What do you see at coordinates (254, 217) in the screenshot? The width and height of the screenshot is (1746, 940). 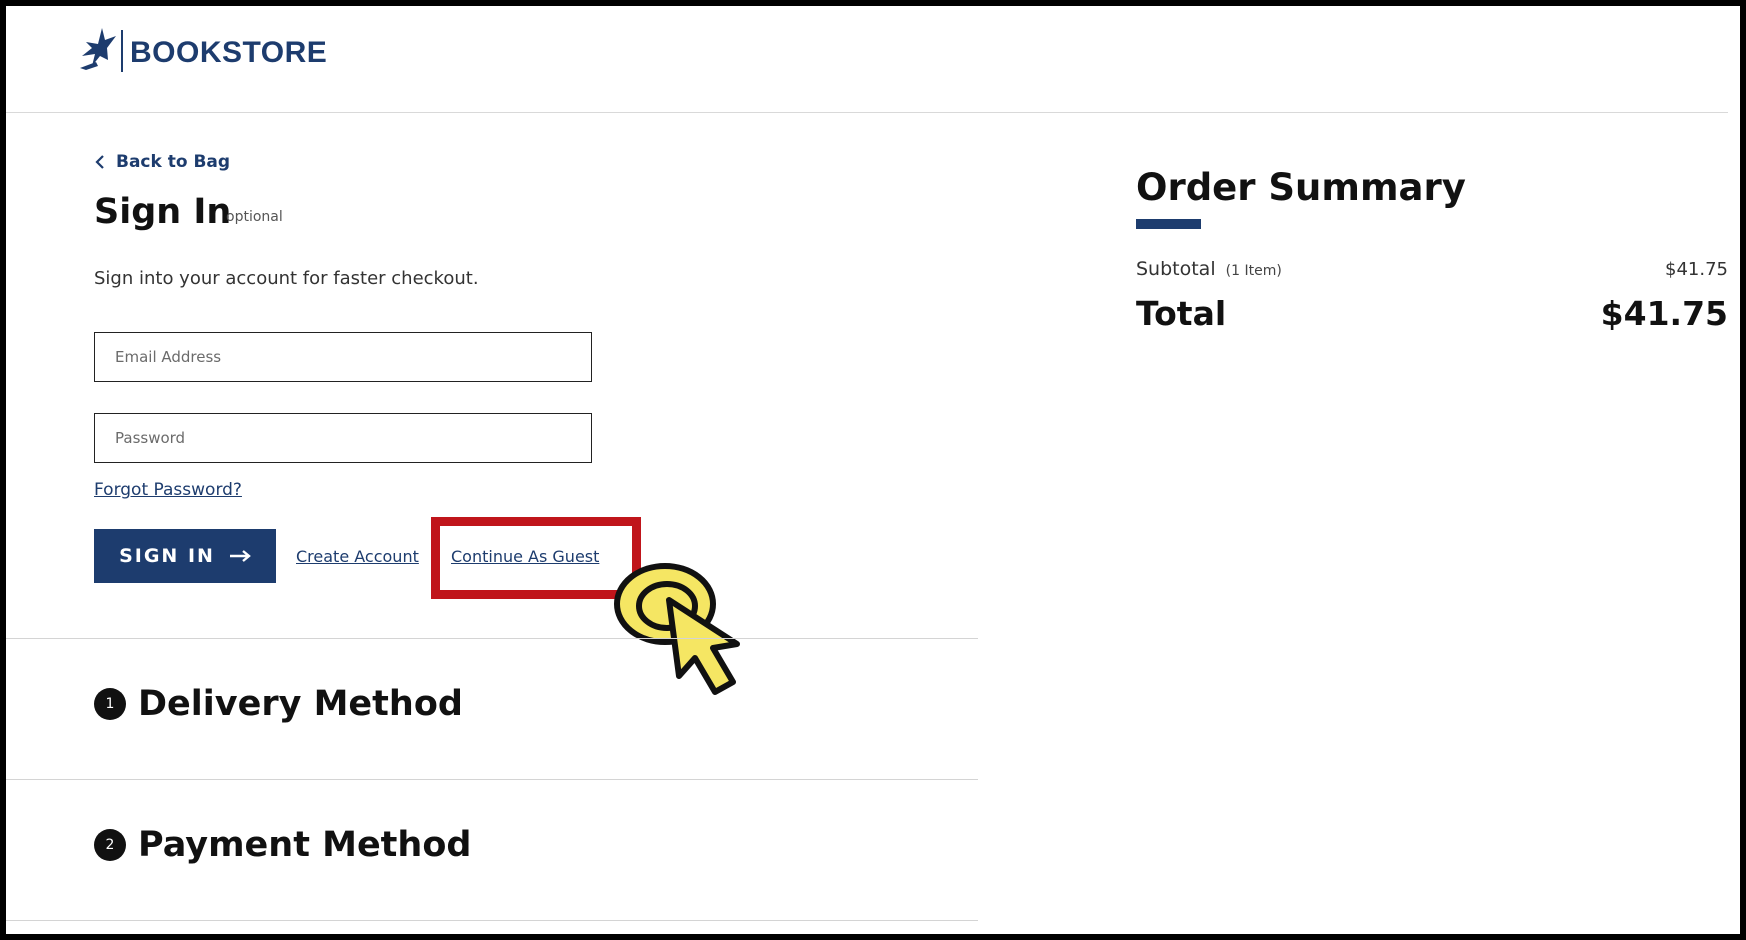 I see `optional-tag: optional` at bounding box center [254, 217].